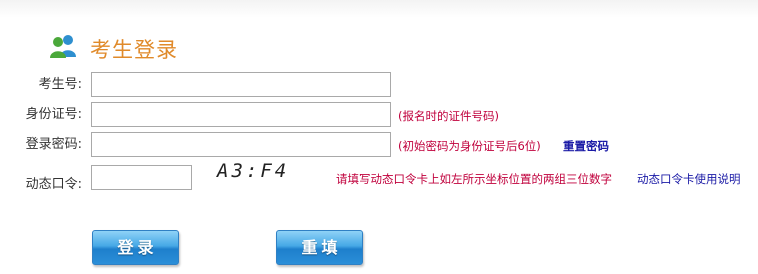  What do you see at coordinates (253, 171) in the screenshot?
I see `coordinate-image: A3:F4` at bounding box center [253, 171].